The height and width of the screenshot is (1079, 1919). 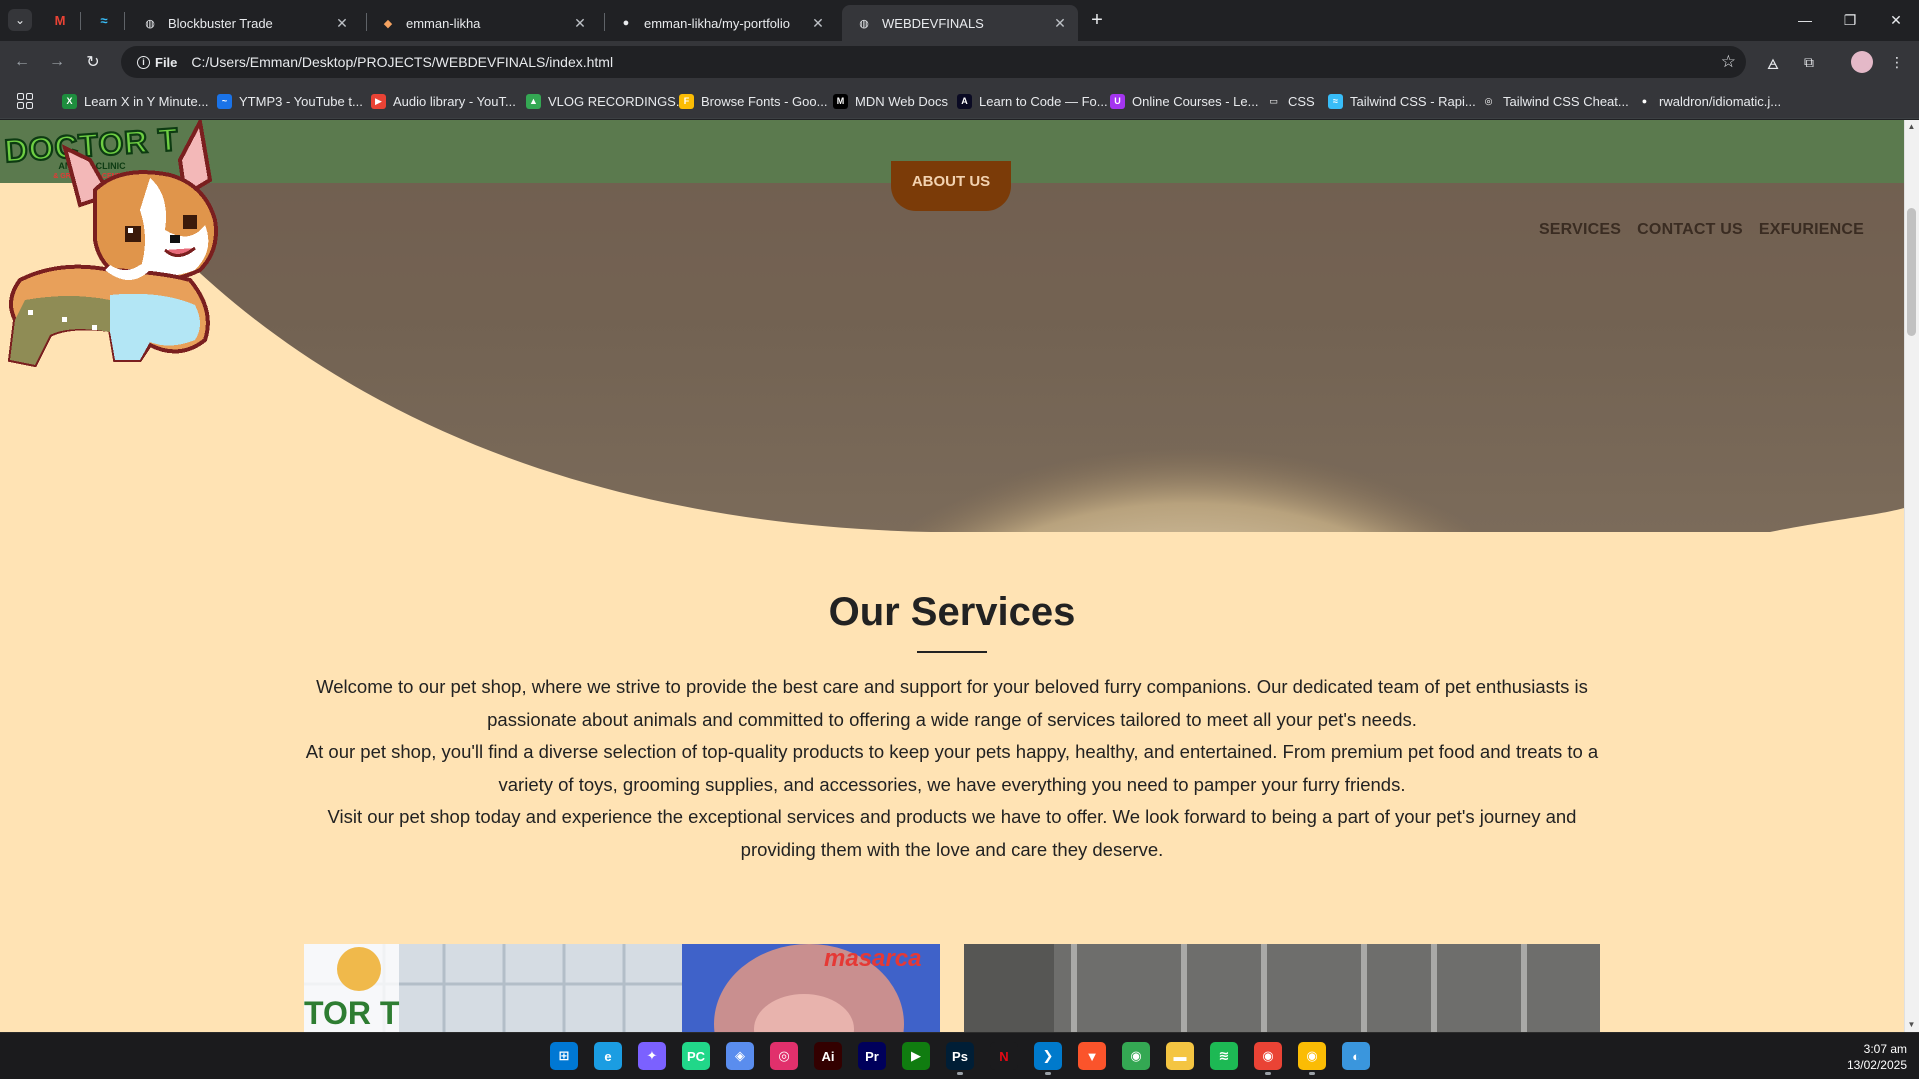 I want to click on forward-button: →, so click(x=57, y=62).